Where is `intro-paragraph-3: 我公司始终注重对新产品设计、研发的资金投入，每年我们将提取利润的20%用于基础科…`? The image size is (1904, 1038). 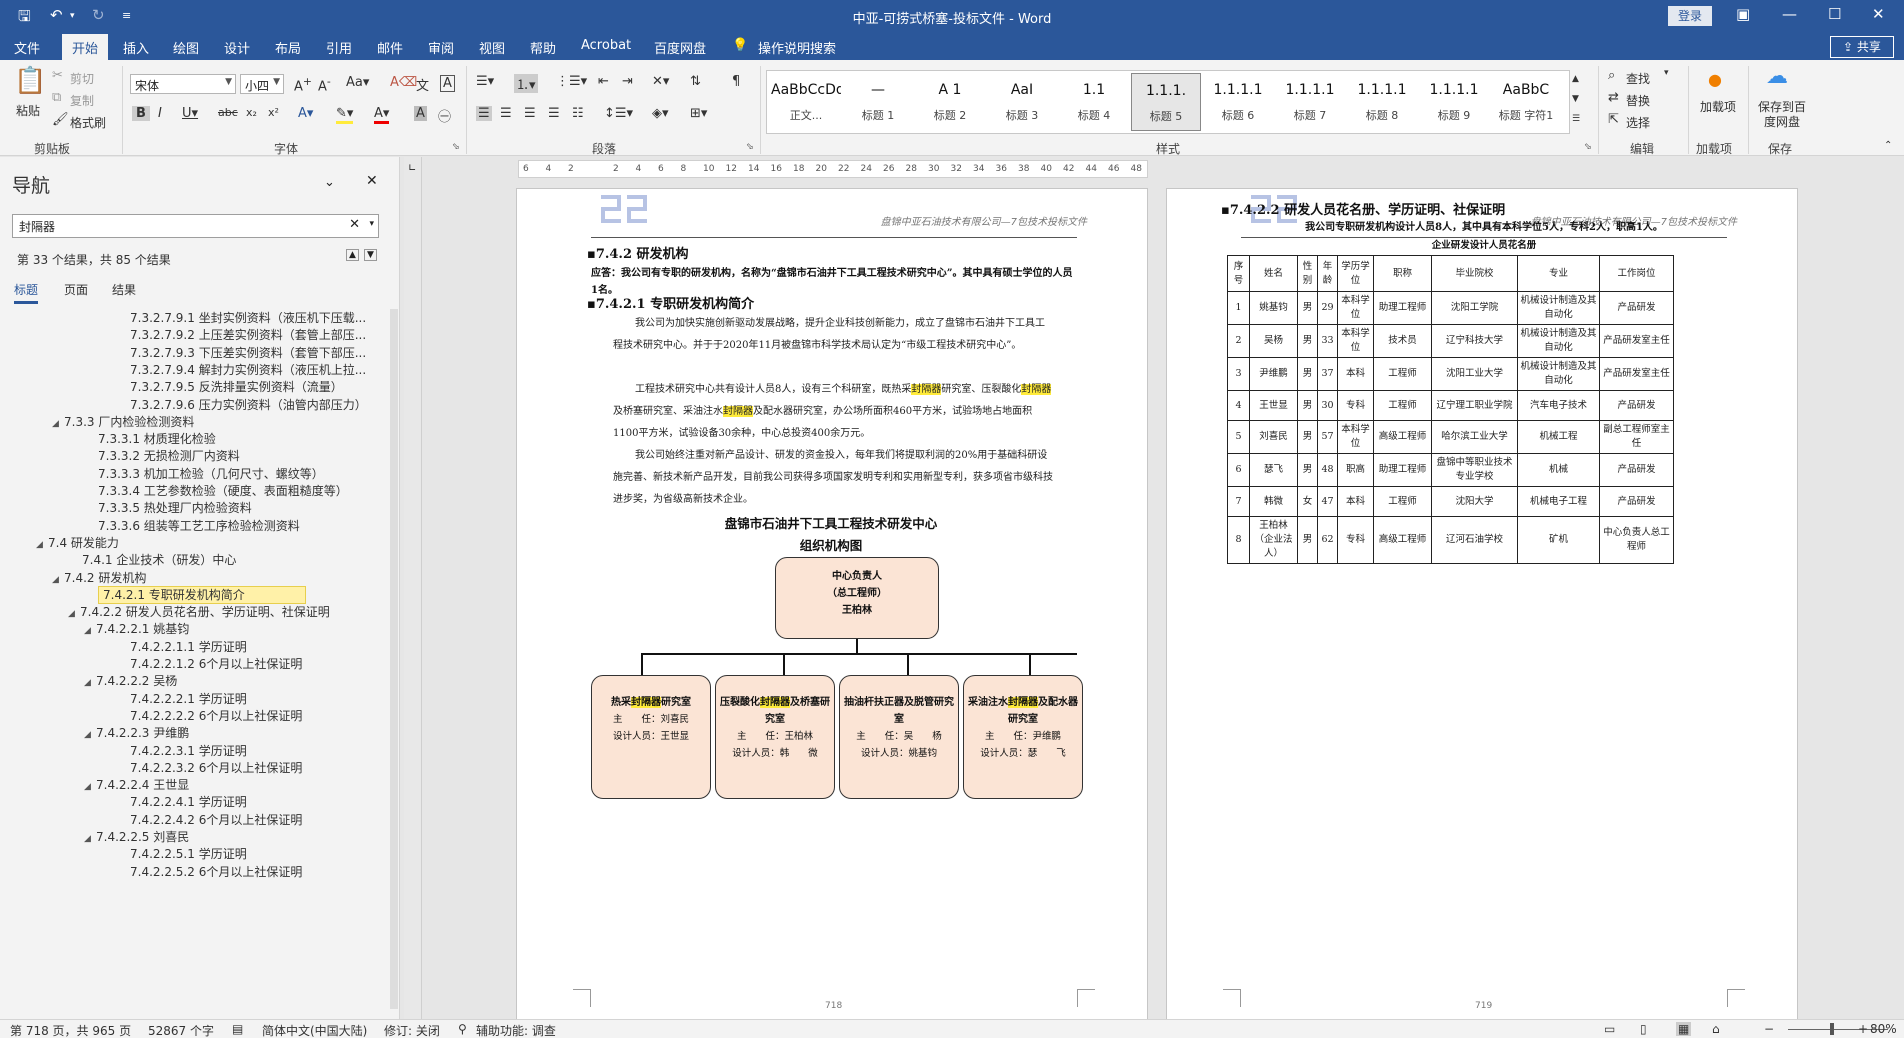 intro-paragraph-3: 我公司始终注重对新产品设计、研发的资金投入，每年我们将提取利润的20%用于基础科… is located at coordinates (833, 478).